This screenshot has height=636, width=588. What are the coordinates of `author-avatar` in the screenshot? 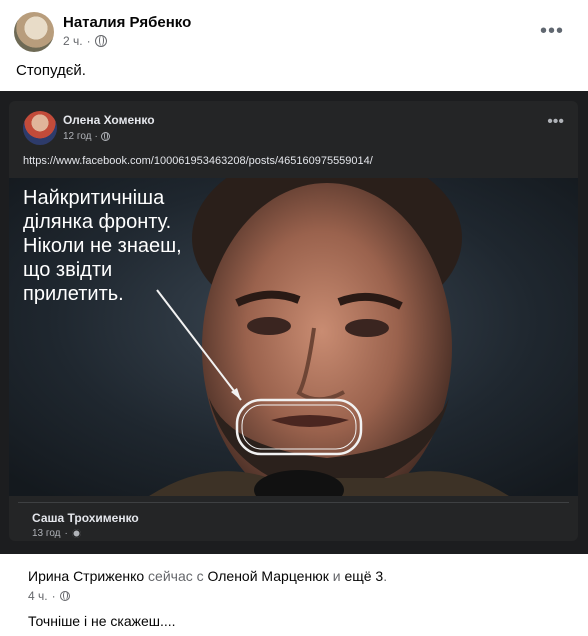 It's located at (34, 32).